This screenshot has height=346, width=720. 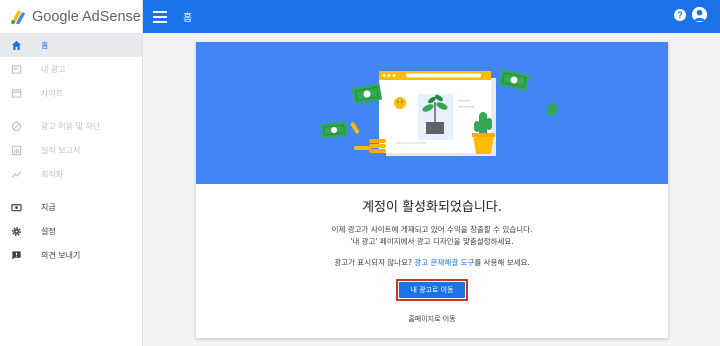 What do you see at coordinates (48, 231) in the screenshot?
I see `sidebar-item-label: 설정` at bounding box center [48, 231].